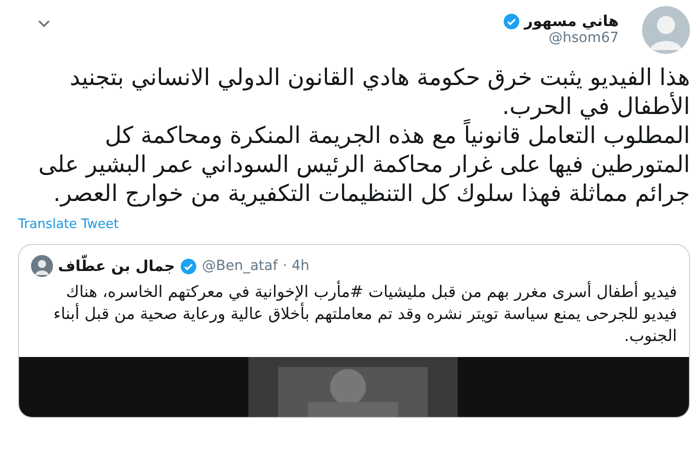 The image size is (700, 470). What do you see at coordinates (379, 92) in the screenshot?
I see `tweet-text: هذا الفيديو يثبت خرق حكومة هادي القانون الدولي الانساني بتجنيد الأطفال في الحرب.` at bounding box center [379, 92].